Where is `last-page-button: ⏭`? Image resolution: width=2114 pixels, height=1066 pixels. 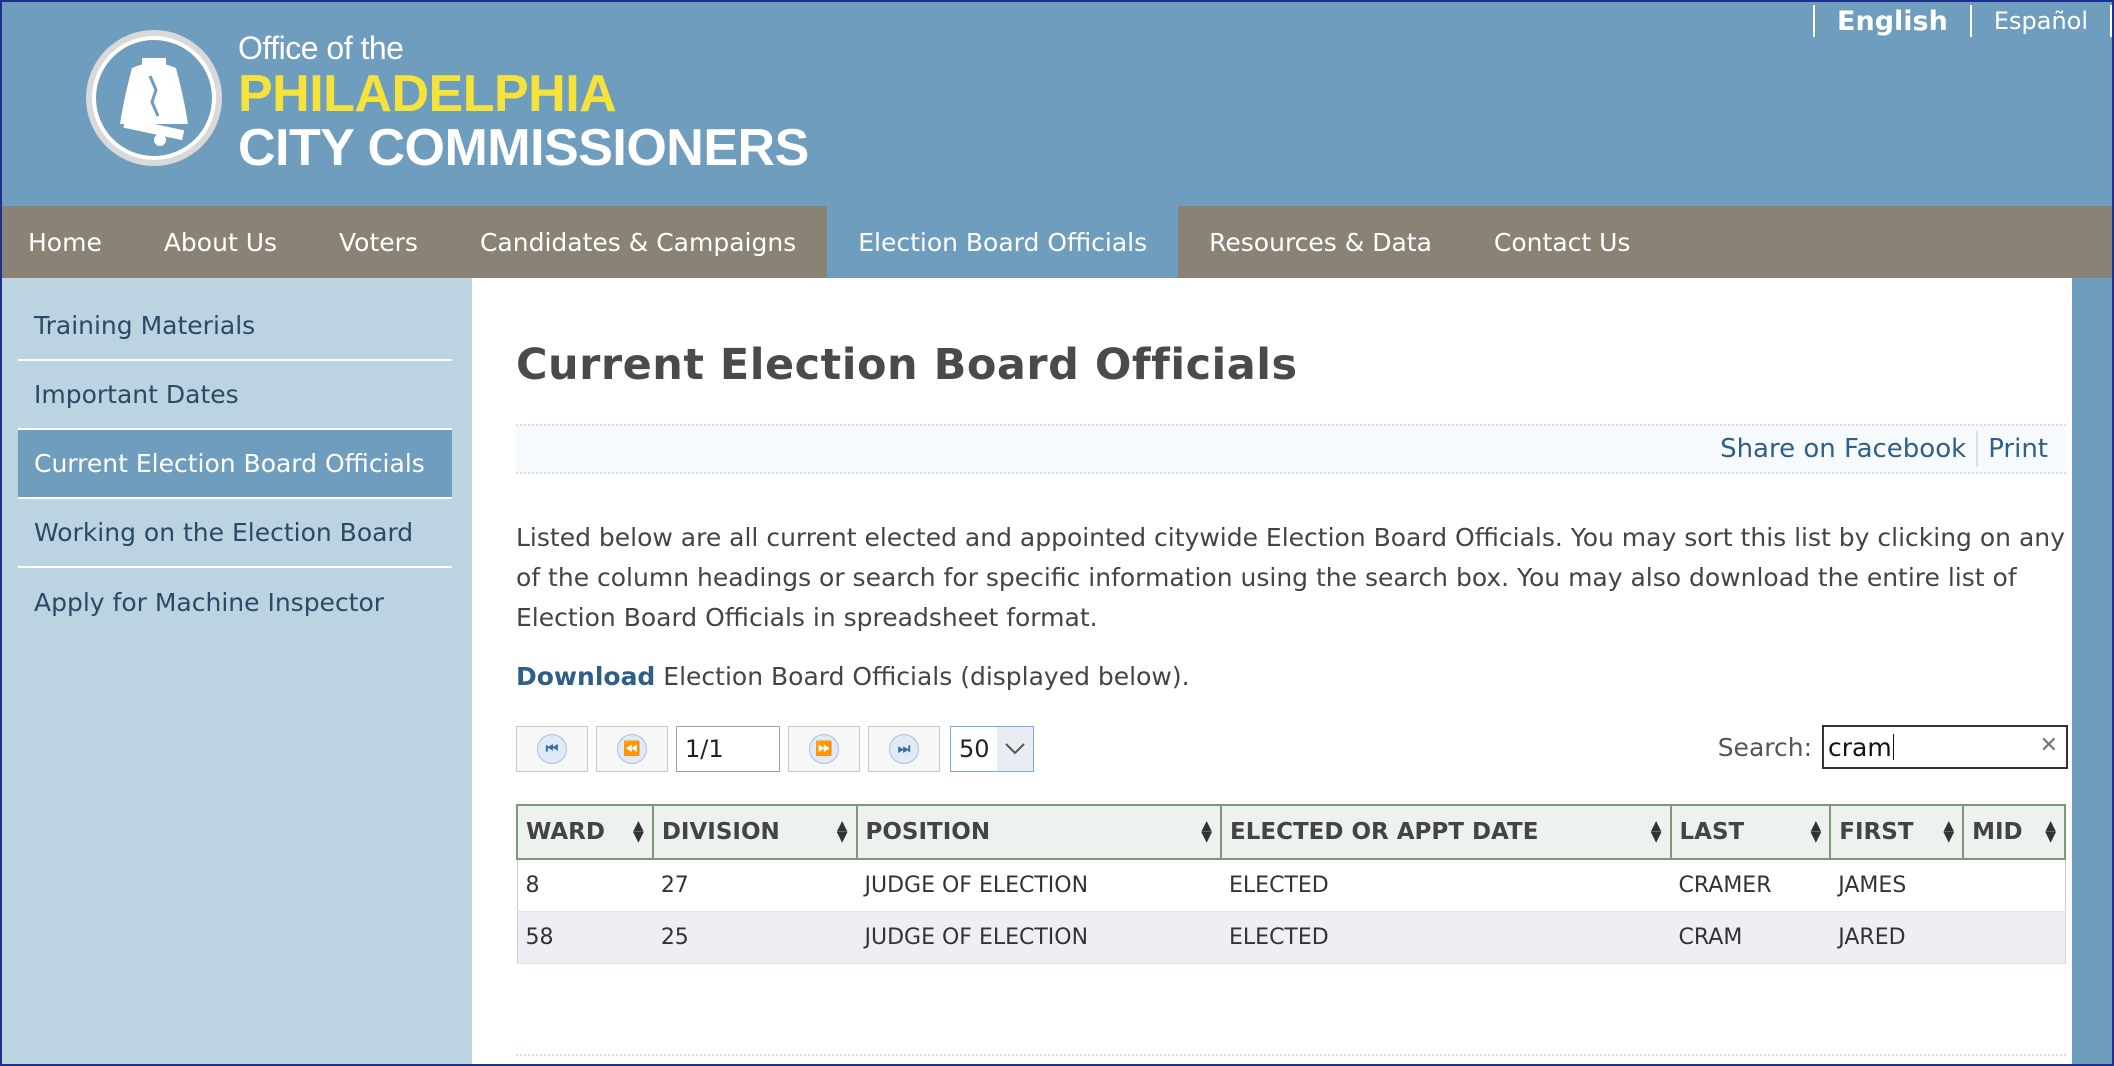
last-page-button: ⏭ is located at coordinates (904, 749).